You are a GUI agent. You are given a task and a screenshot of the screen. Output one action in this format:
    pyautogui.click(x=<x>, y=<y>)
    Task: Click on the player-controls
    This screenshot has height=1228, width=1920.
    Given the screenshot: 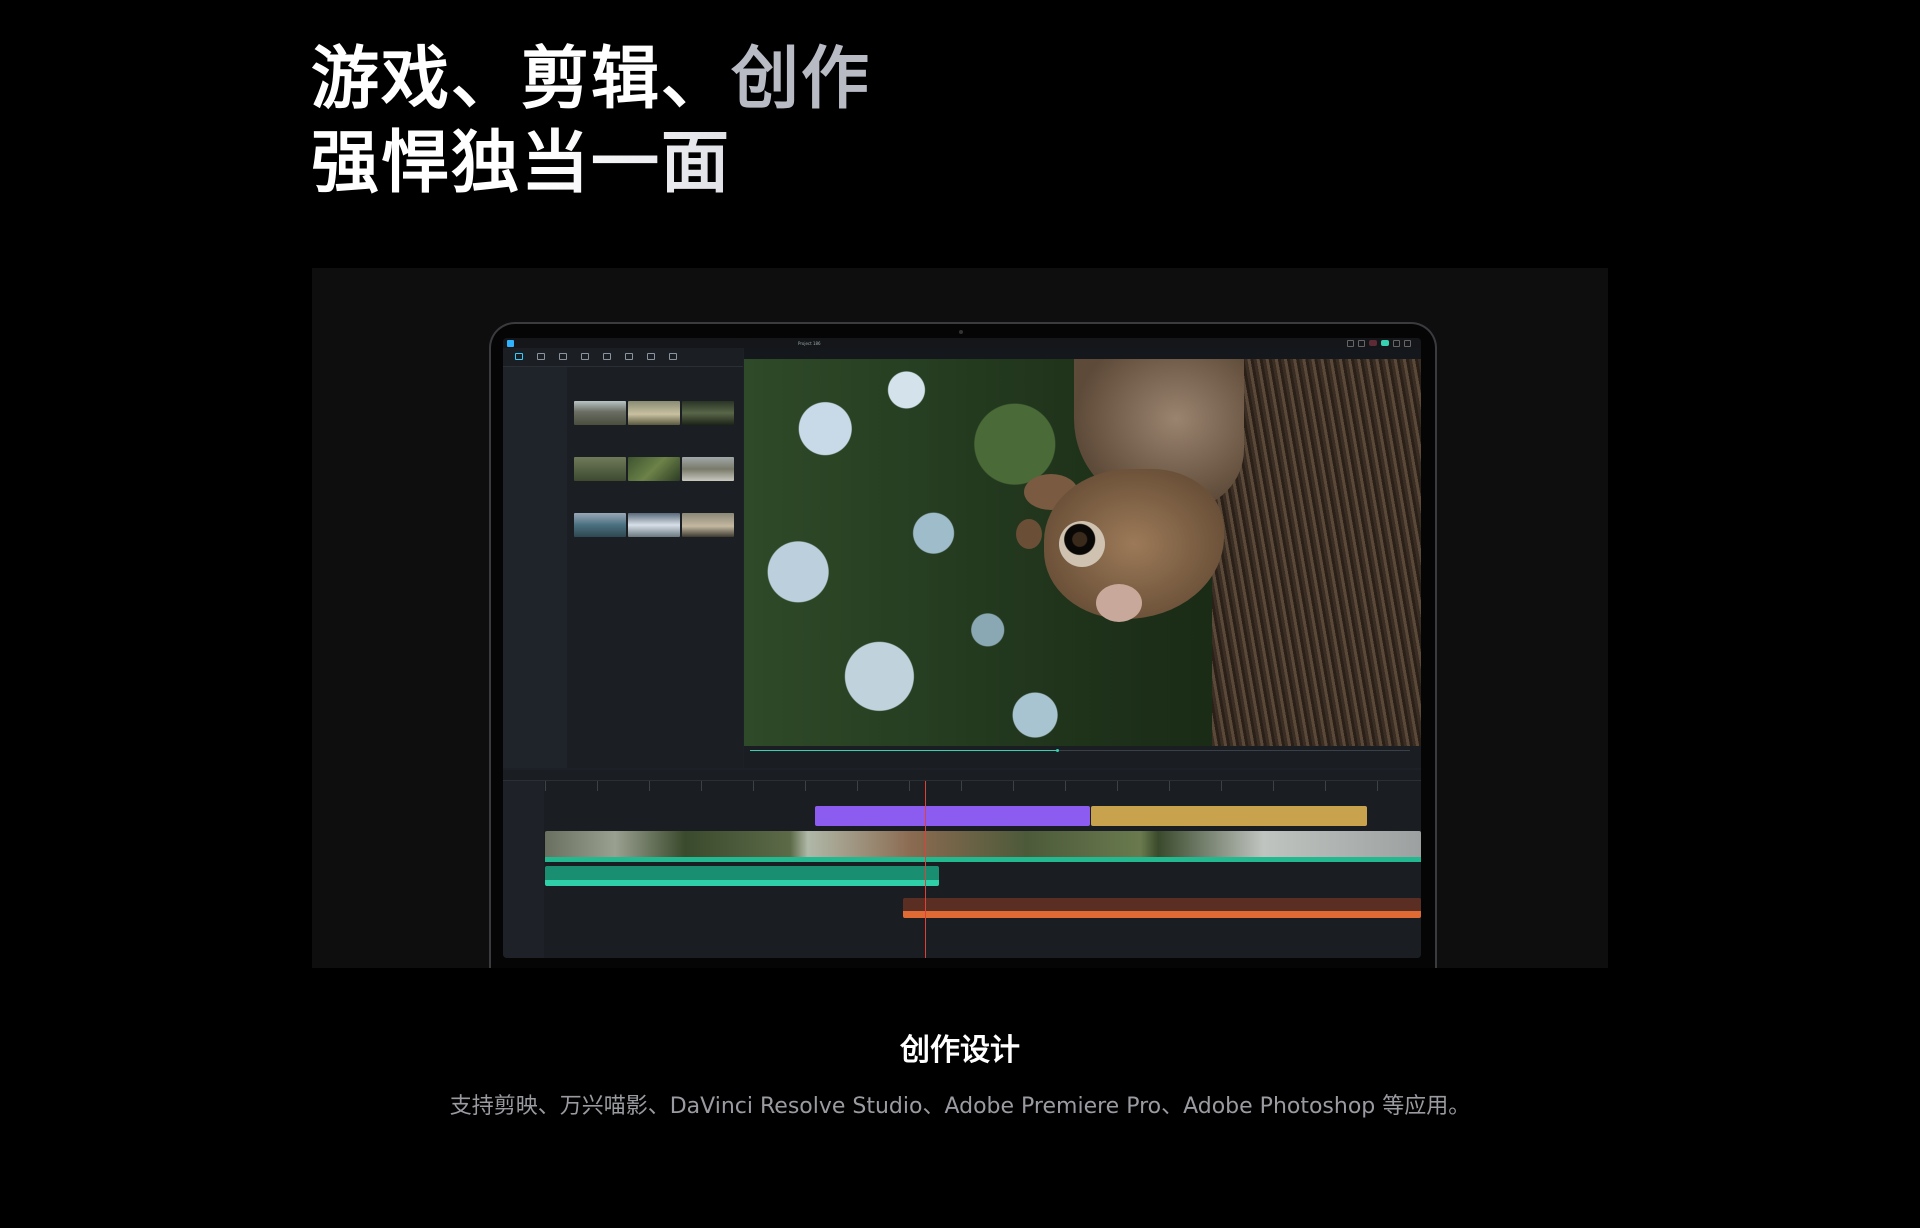 What is the action you would take?
    pyautogui.click(x=1082, y=757)
    